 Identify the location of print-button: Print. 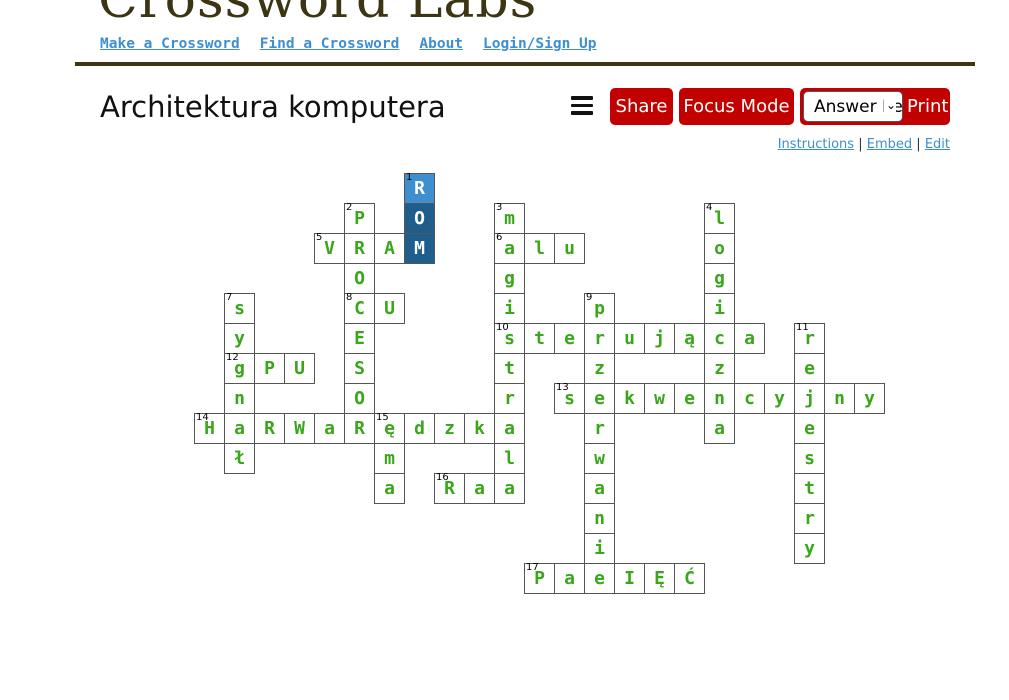
(927, 106).